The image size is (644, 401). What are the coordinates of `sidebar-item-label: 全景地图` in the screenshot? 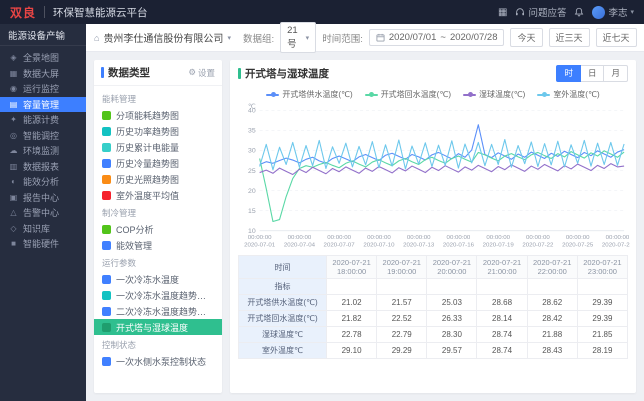 It's located at (41, 58).